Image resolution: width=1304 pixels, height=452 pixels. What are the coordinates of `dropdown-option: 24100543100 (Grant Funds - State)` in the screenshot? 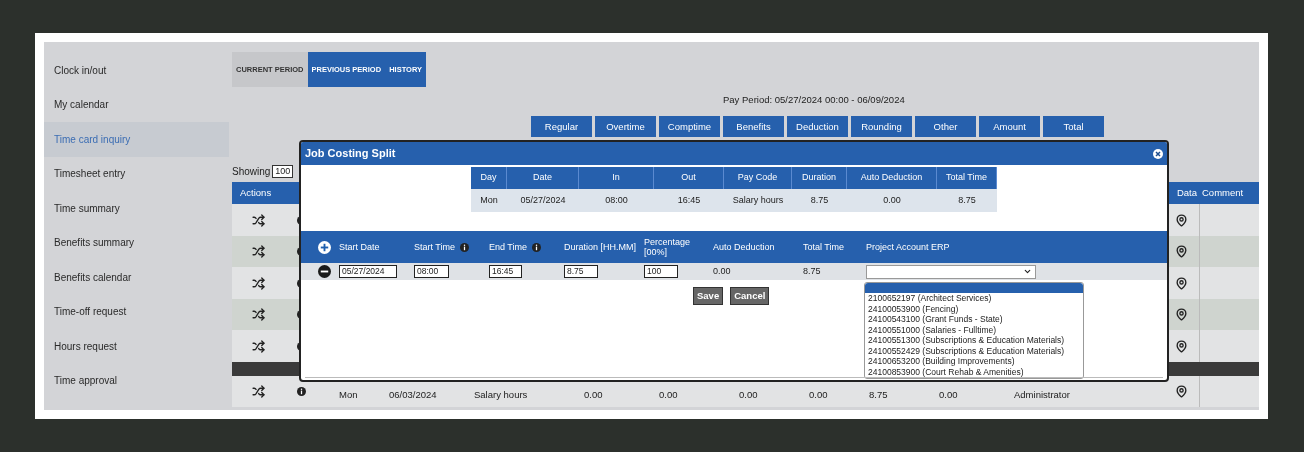 It's located at (974, 319).